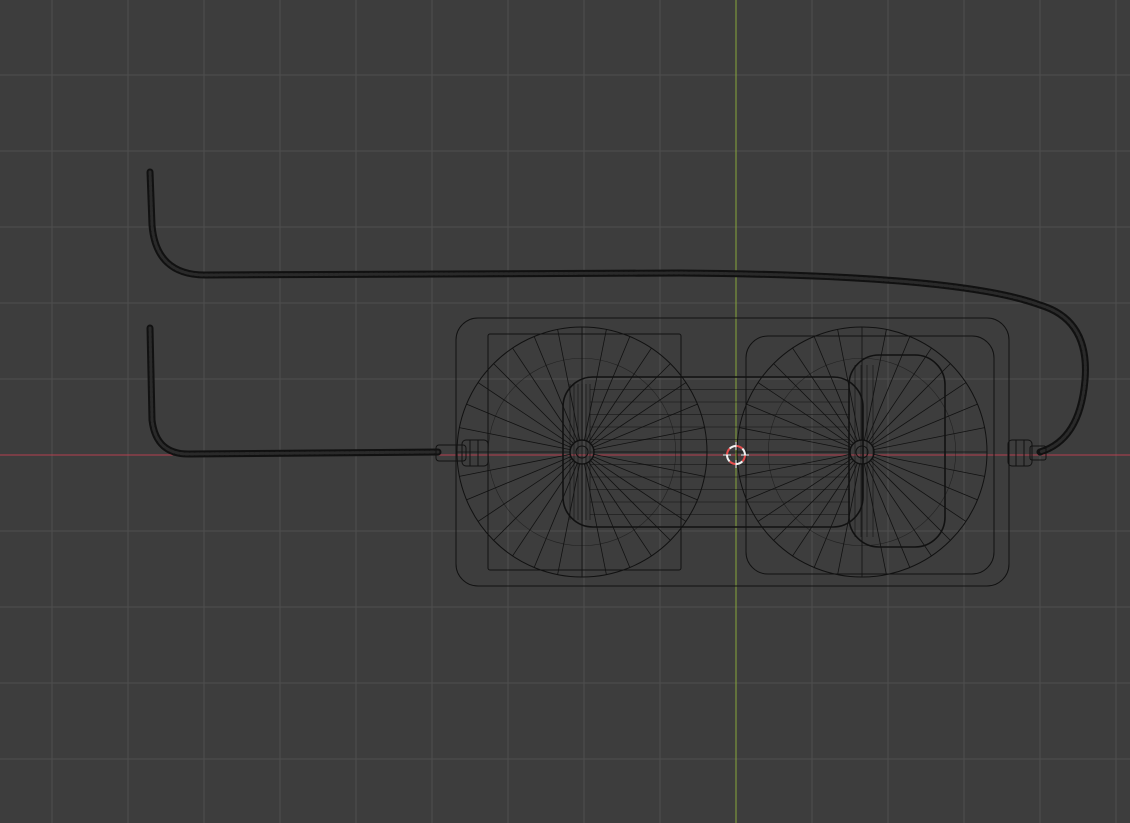  Describe the element at coordinates (294, 391) in the screenshot. I see `cable-left` at that location.